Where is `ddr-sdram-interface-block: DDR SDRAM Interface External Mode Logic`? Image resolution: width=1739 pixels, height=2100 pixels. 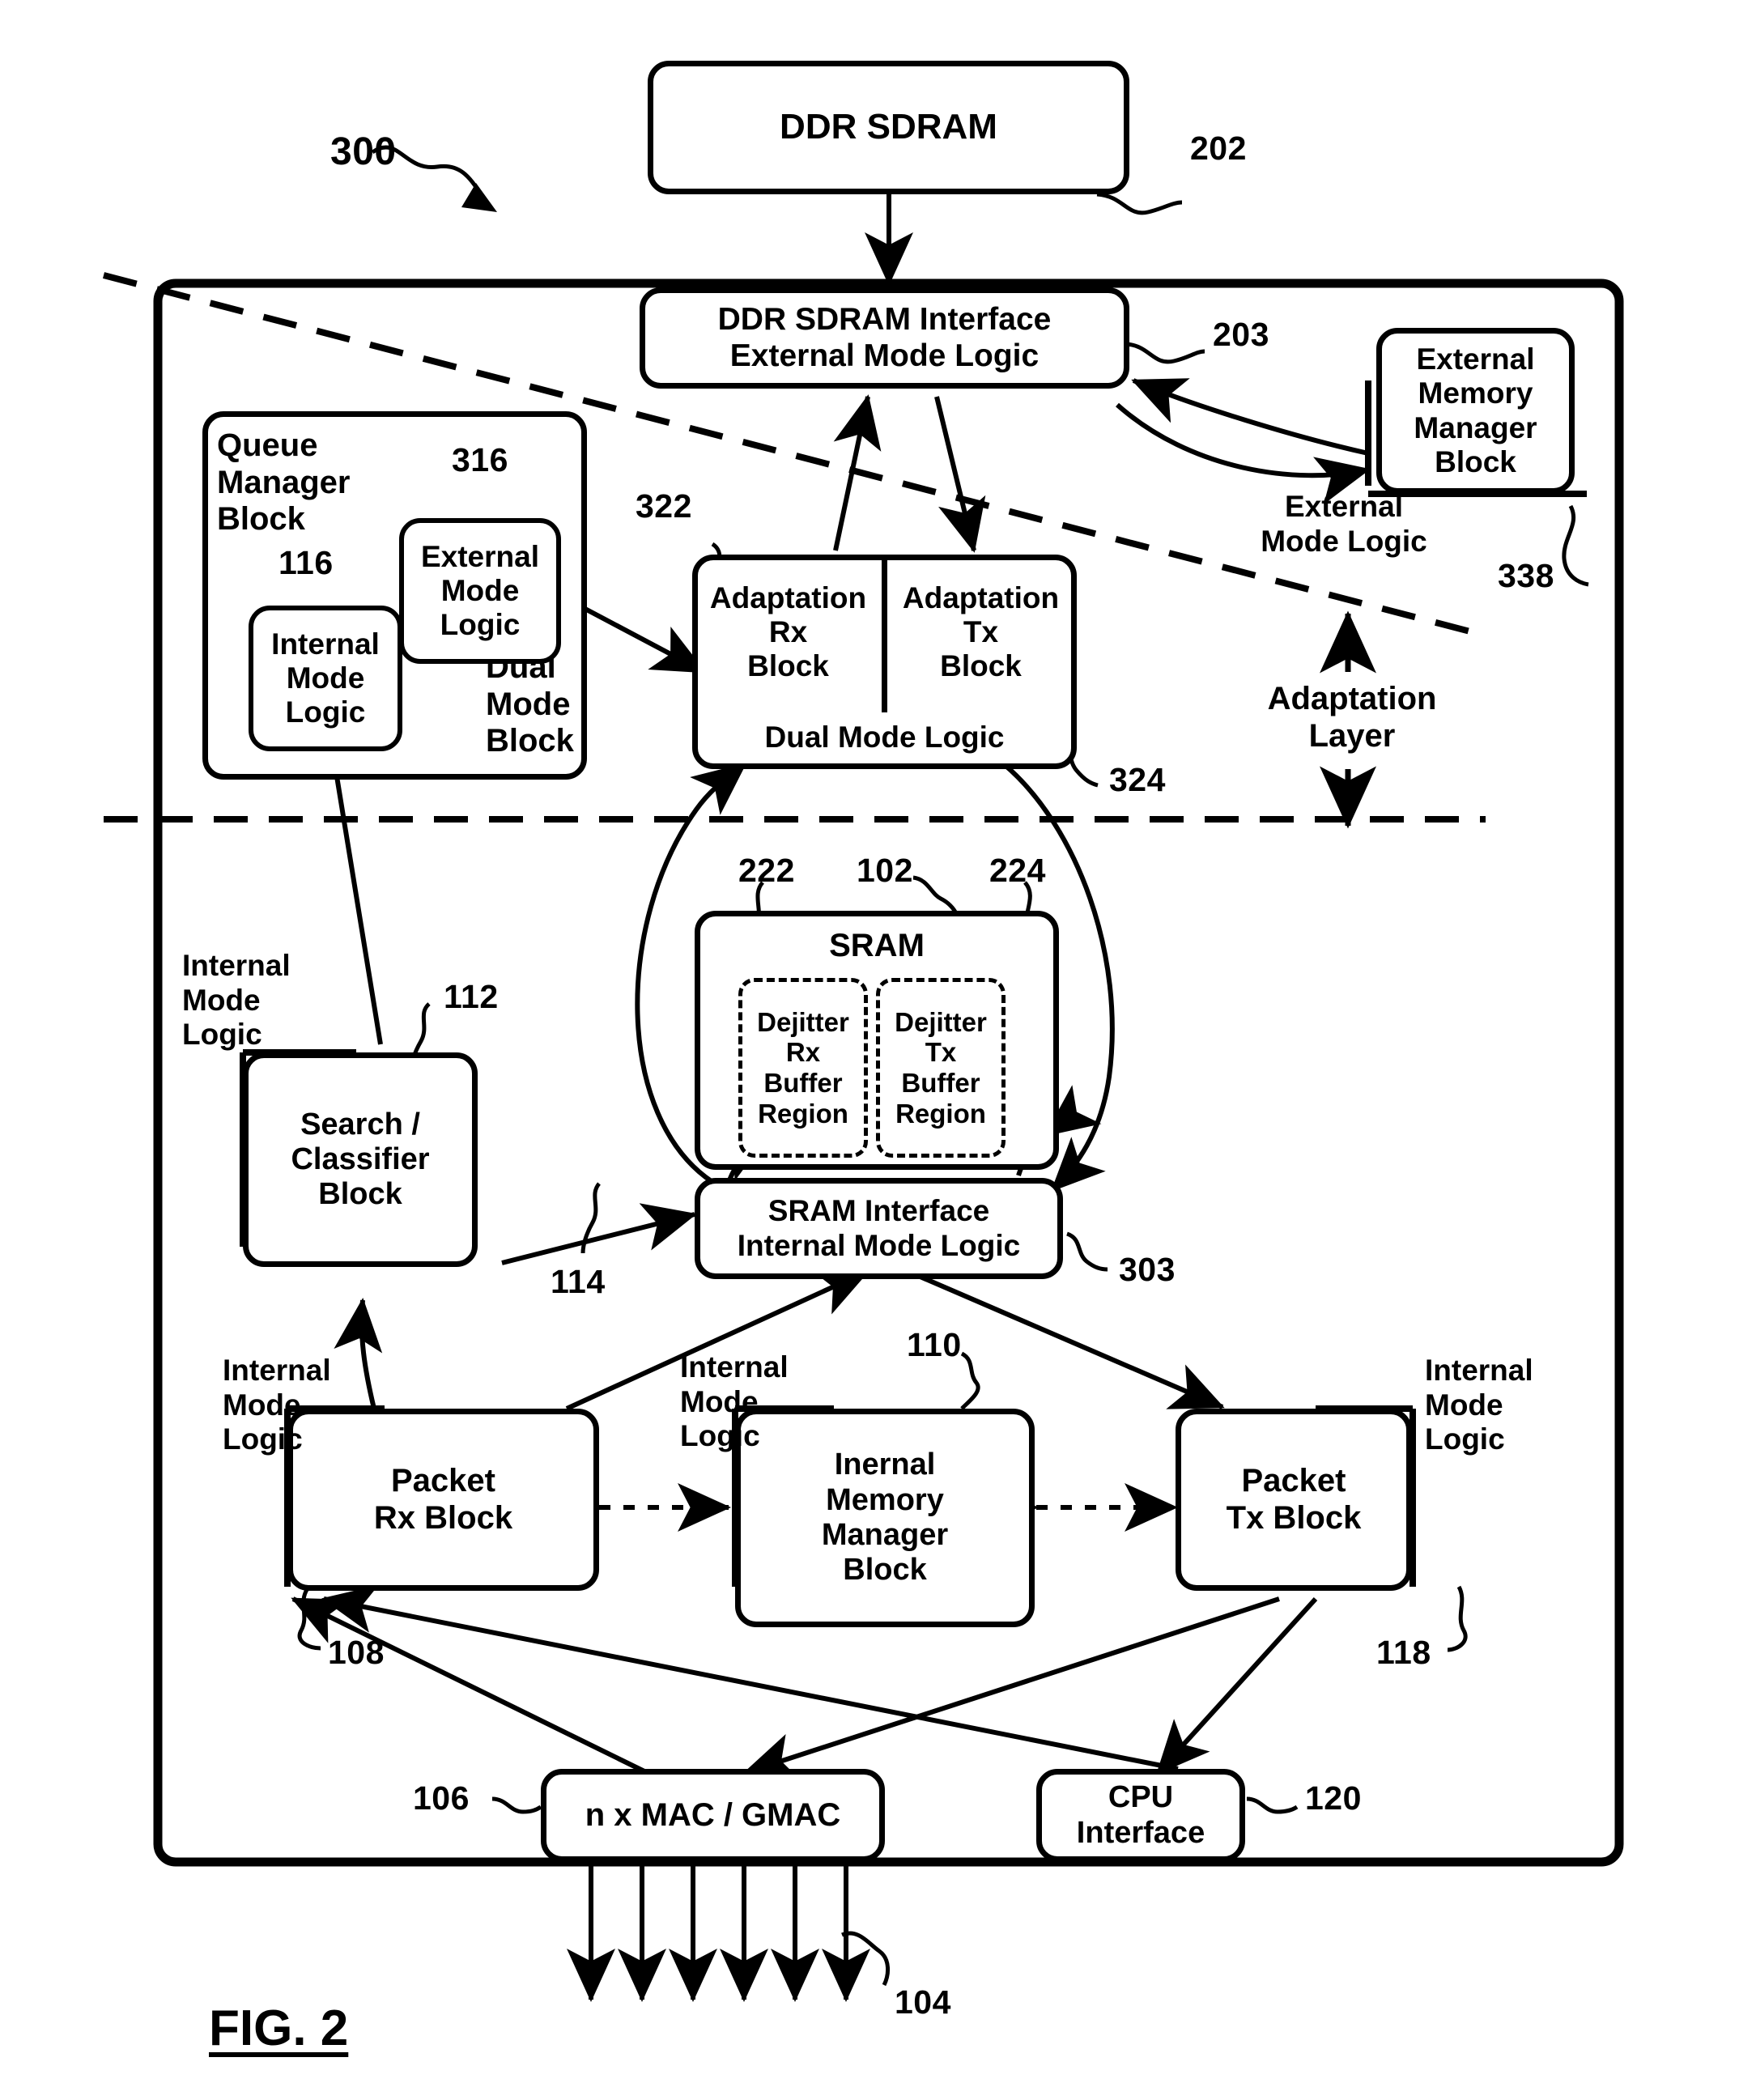 ddr-sdram-interface-block: DDR SDRAM Interface External Mode Logic is located at coordinates (885, 338).